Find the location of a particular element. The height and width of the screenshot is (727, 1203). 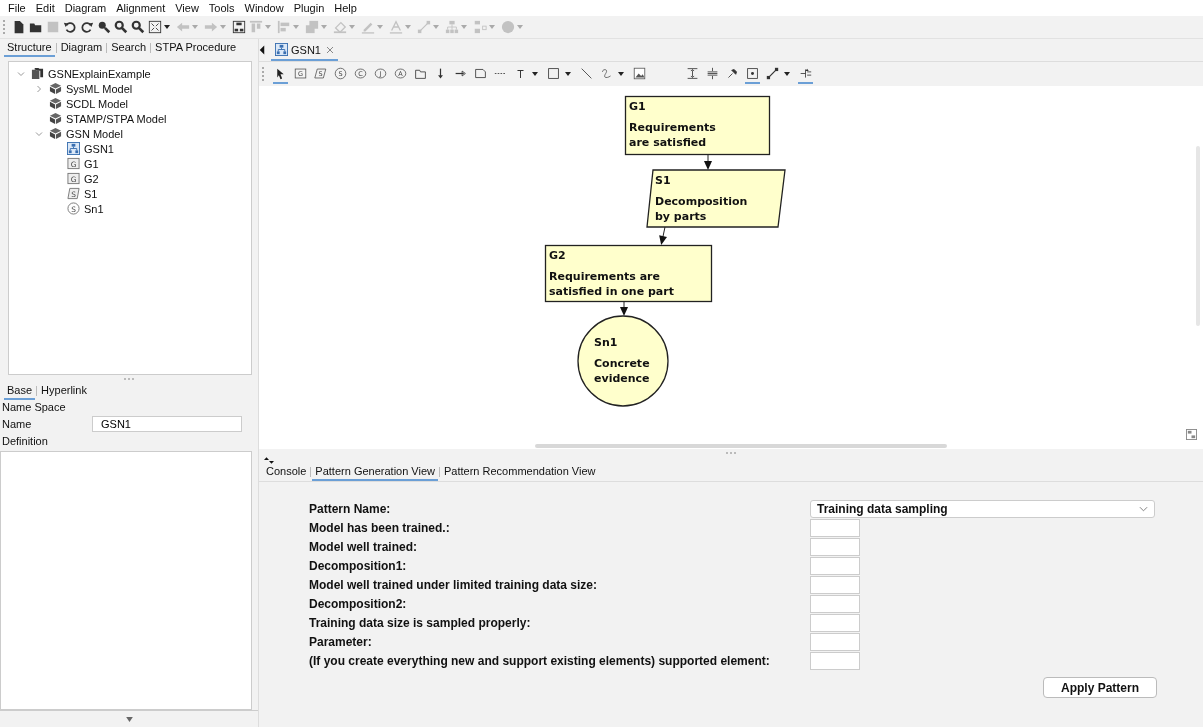

view-tab: Console is located at coordinates (286, 472).